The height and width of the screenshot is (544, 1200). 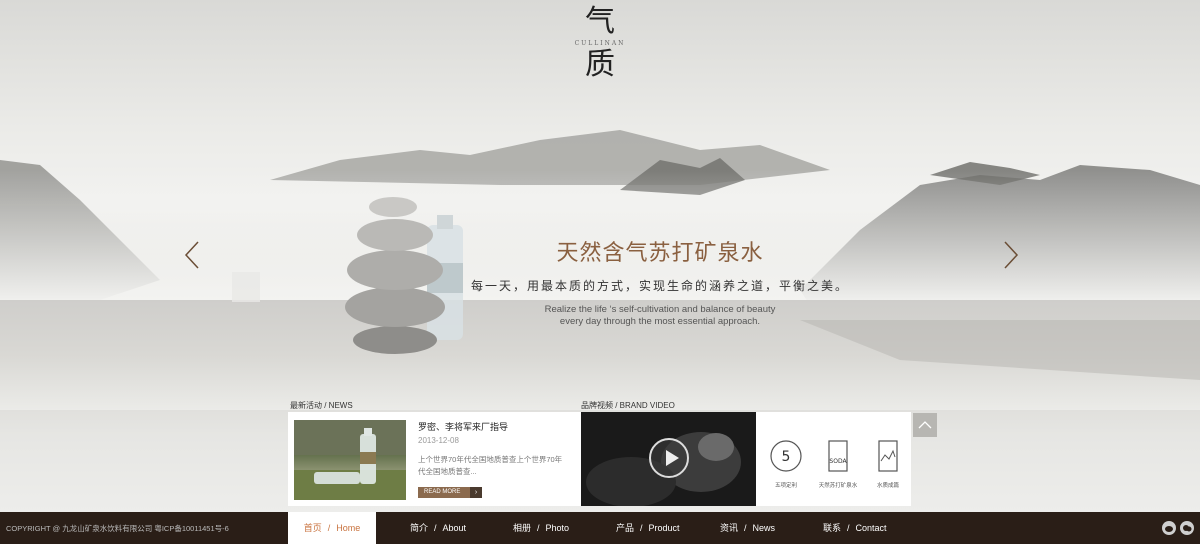 I want to click on nav-news: 资讯 / News, so click(x=747, y=528).